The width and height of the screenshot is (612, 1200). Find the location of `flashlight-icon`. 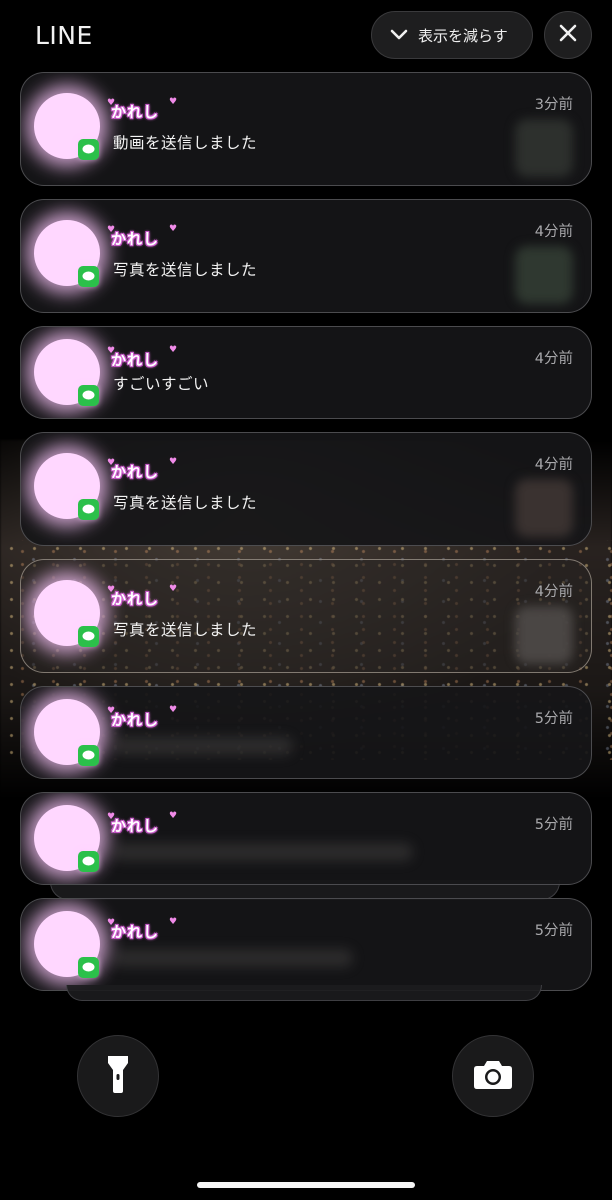

flashlight-icon is located at coordinates (118, 1076).